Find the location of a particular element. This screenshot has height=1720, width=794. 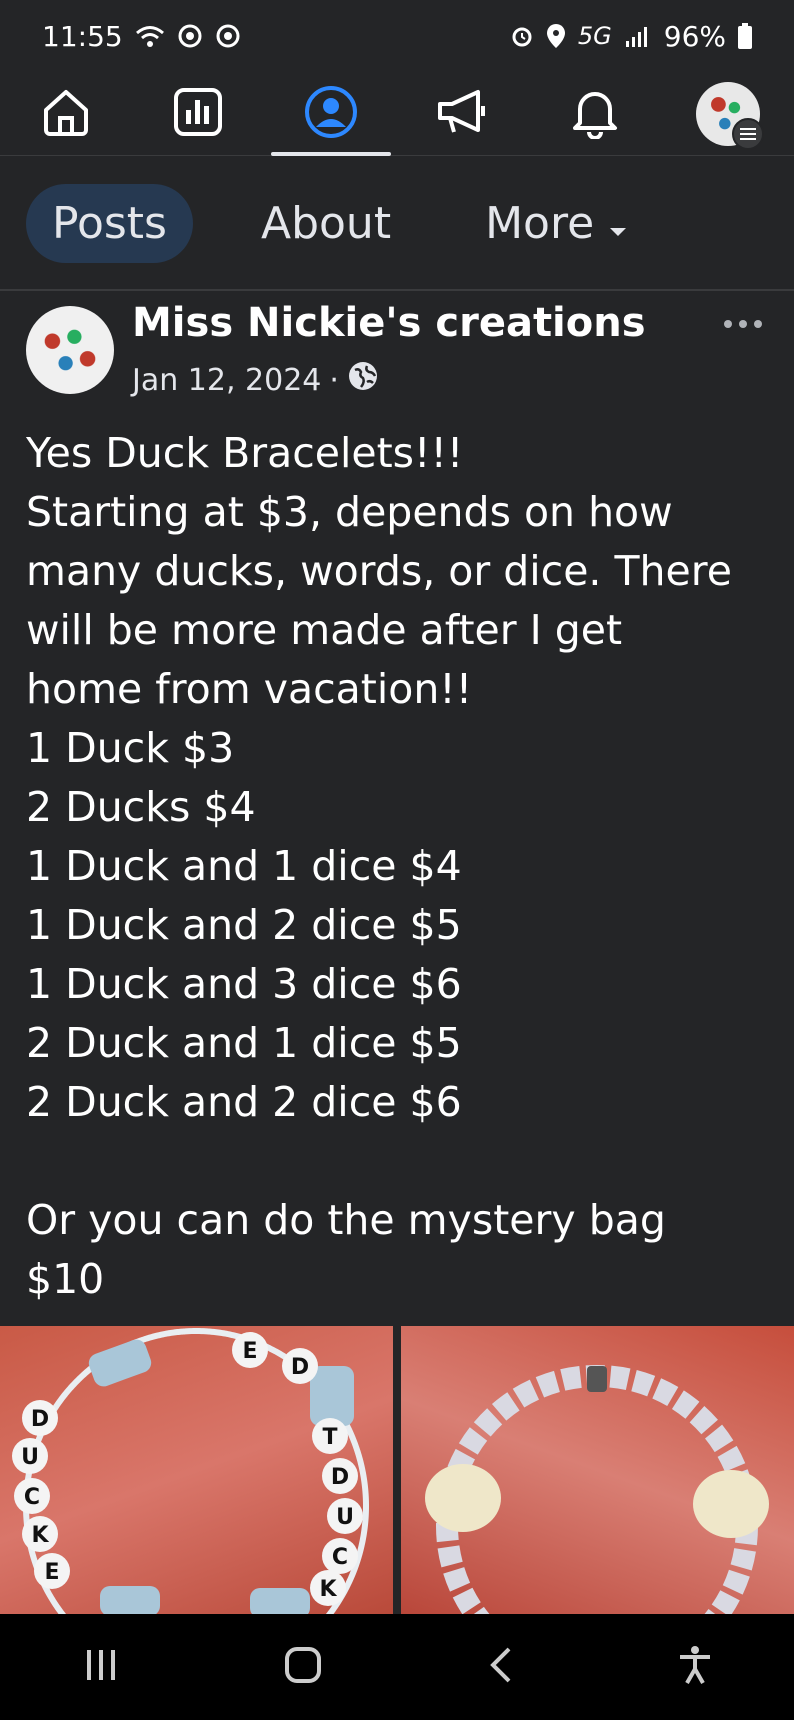

globe-icon is located at coordinates (363, 380).